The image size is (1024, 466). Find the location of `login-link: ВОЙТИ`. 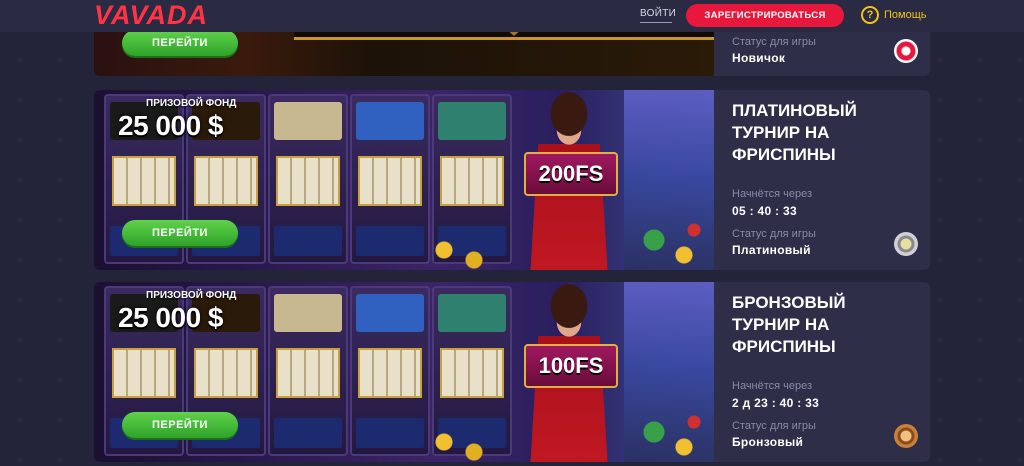

login-link: ВОЙТИ is located at coordinates (658, 13).